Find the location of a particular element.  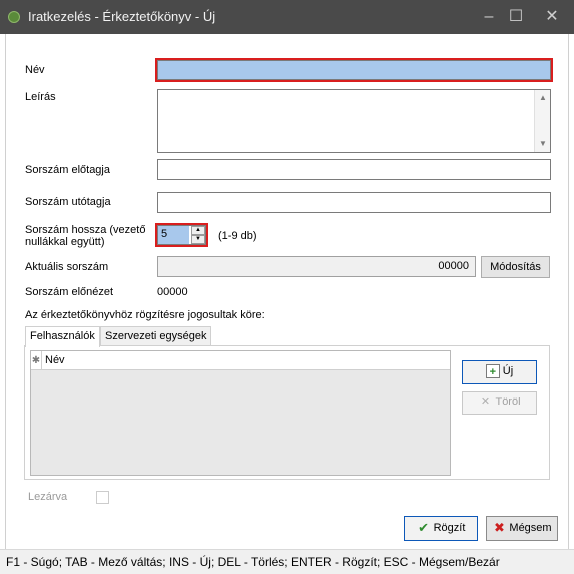

add-user-label: Új is located at coordinates (508, 371).